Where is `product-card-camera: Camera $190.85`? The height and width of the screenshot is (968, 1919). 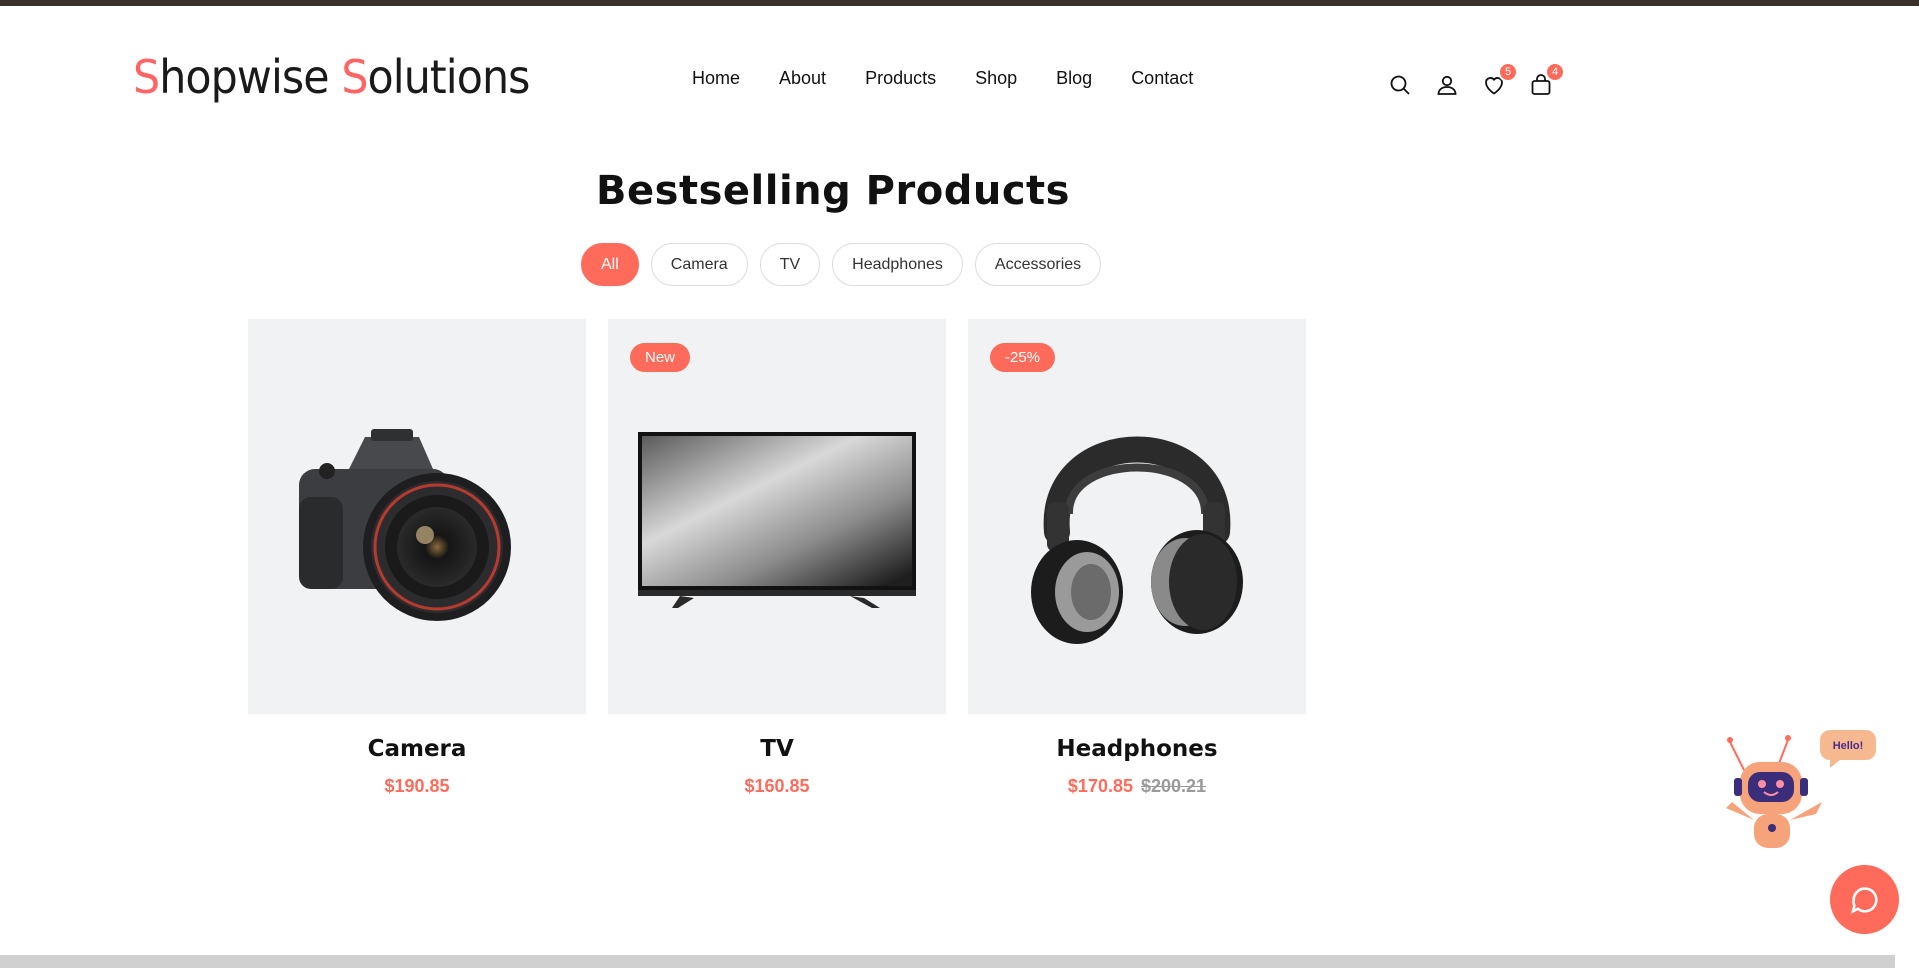 product-card-camera: Camera $190.85 is located at coordinates (417, 558).